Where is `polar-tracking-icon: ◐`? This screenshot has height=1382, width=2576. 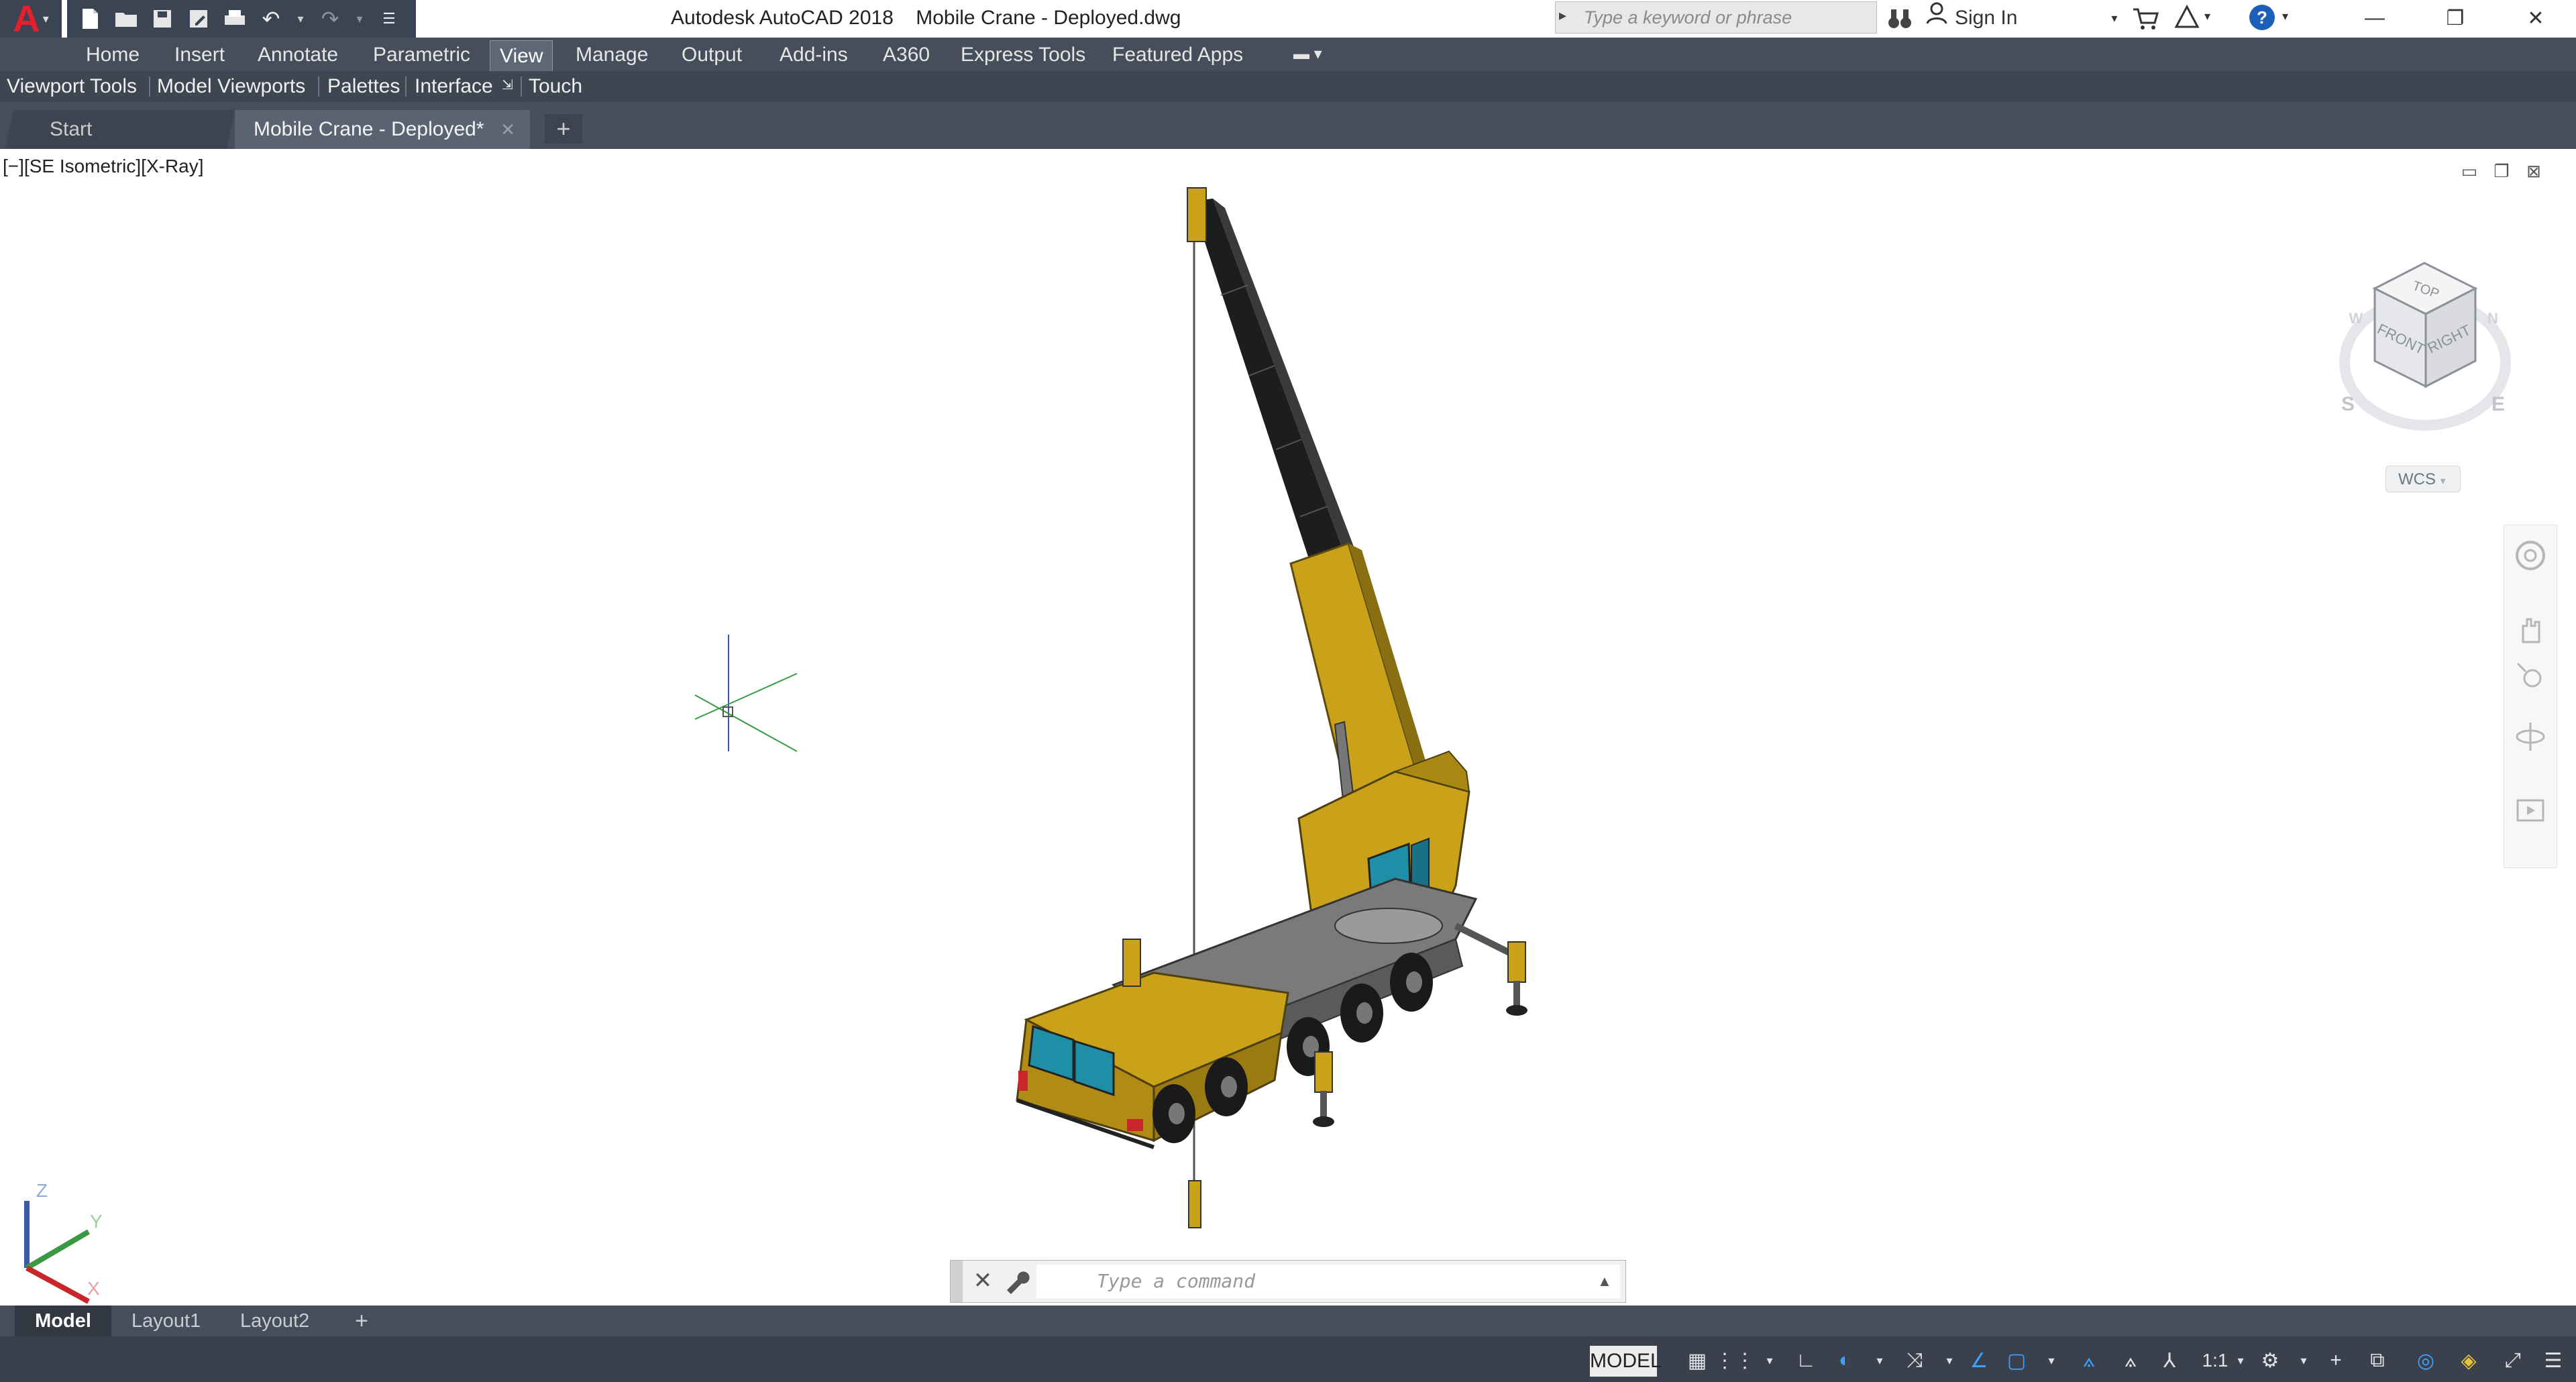 polar-tracking-icon: ◐ is located at coordinates (1844, 1360).